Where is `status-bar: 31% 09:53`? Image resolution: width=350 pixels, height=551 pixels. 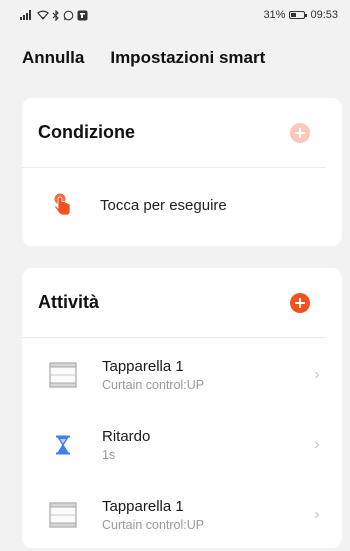 status-bar: 31% 09:53 is located at coordinates (175, 15).